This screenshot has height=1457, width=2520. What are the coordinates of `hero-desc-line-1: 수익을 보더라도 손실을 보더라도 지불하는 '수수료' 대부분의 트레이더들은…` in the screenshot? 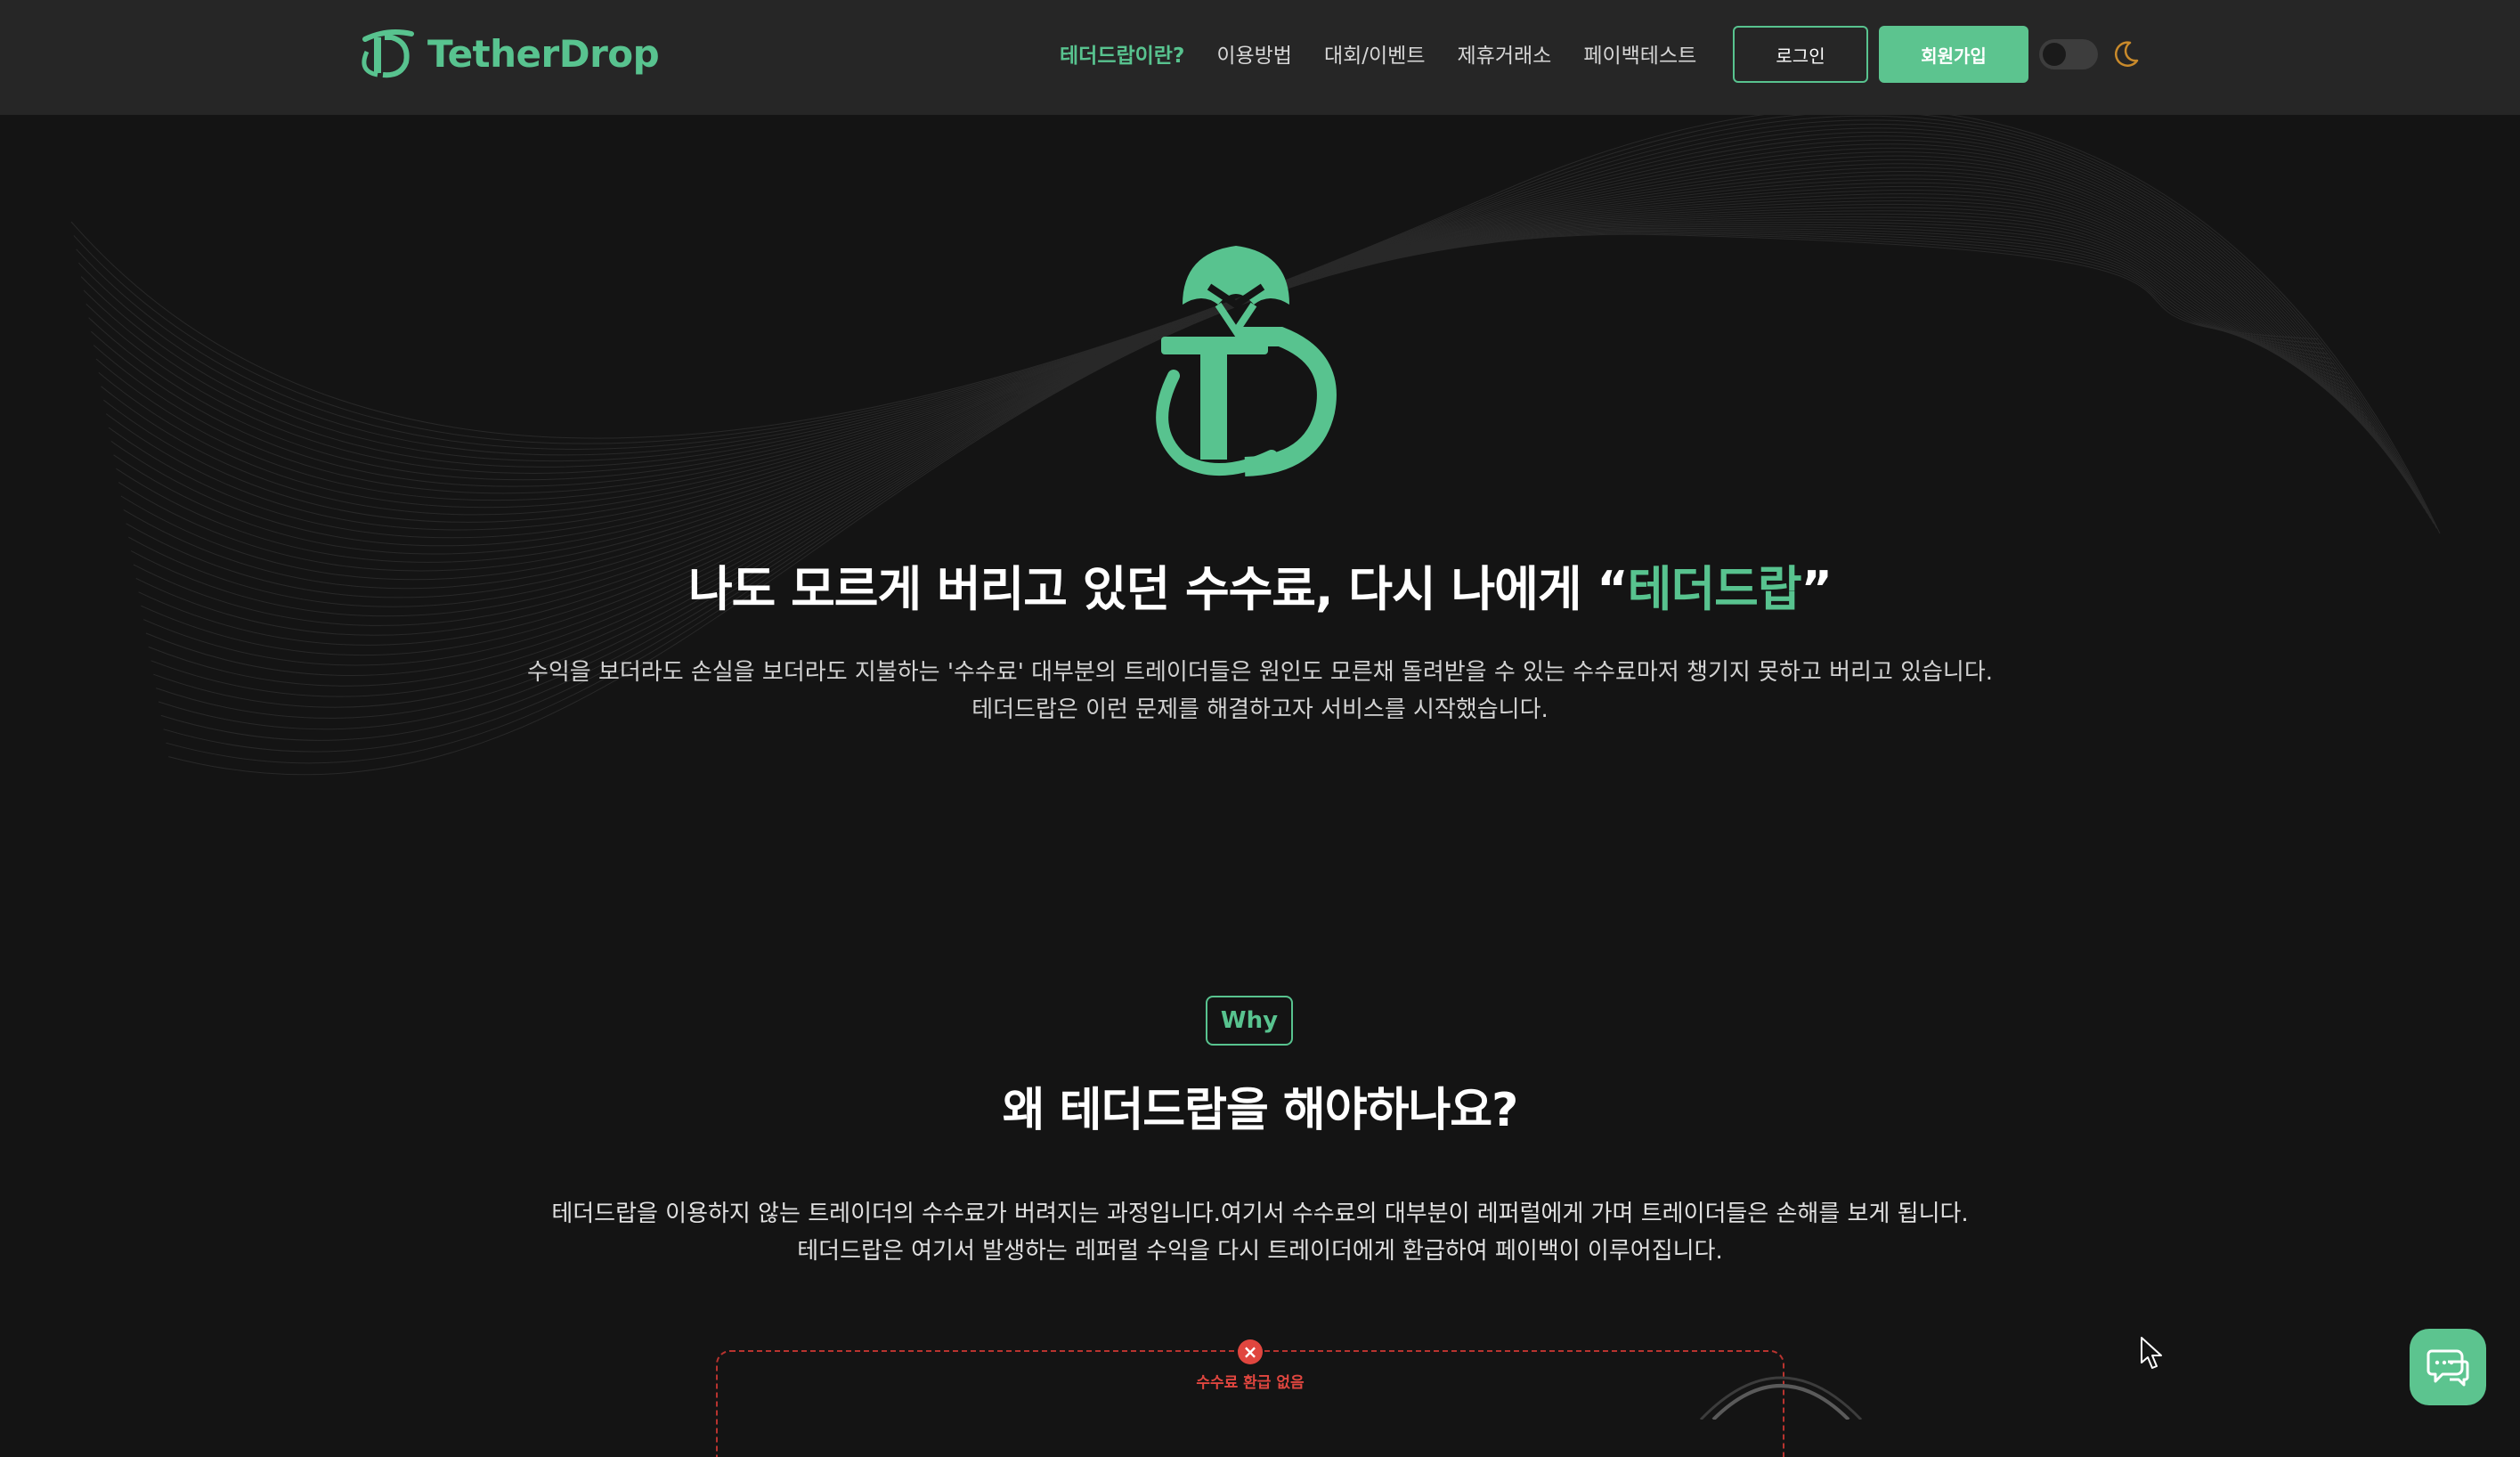 It's located at (1260, 672).